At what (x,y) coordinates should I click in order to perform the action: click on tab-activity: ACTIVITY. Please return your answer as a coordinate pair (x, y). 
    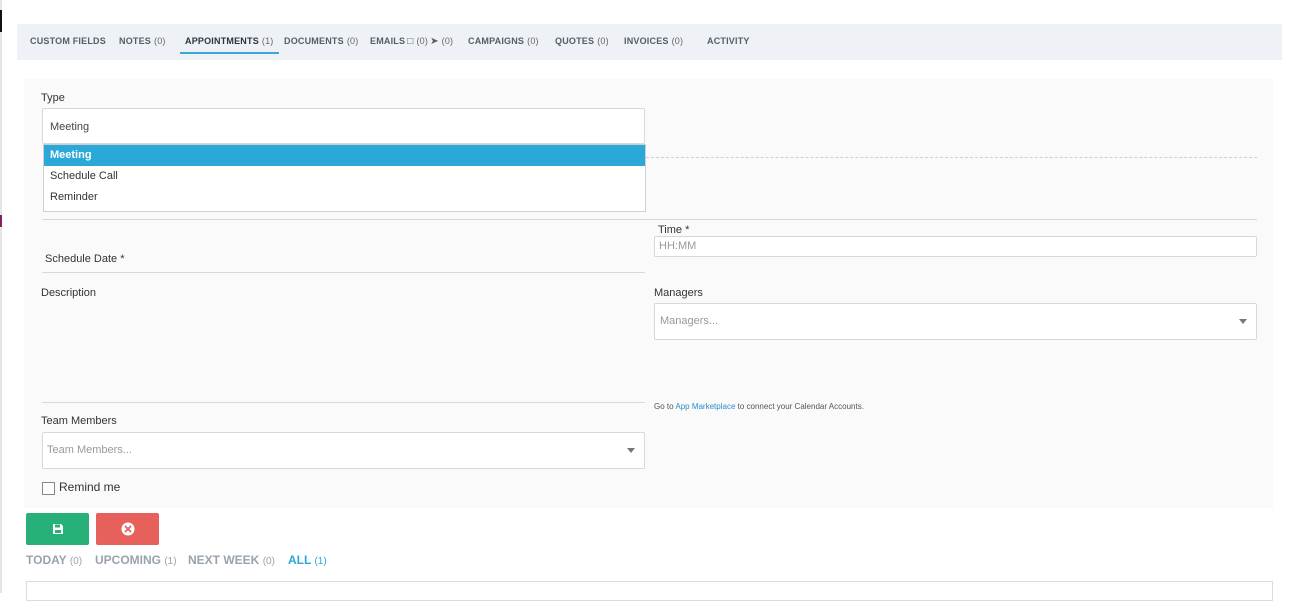
    Looking at the image, I should click on (728, 41).